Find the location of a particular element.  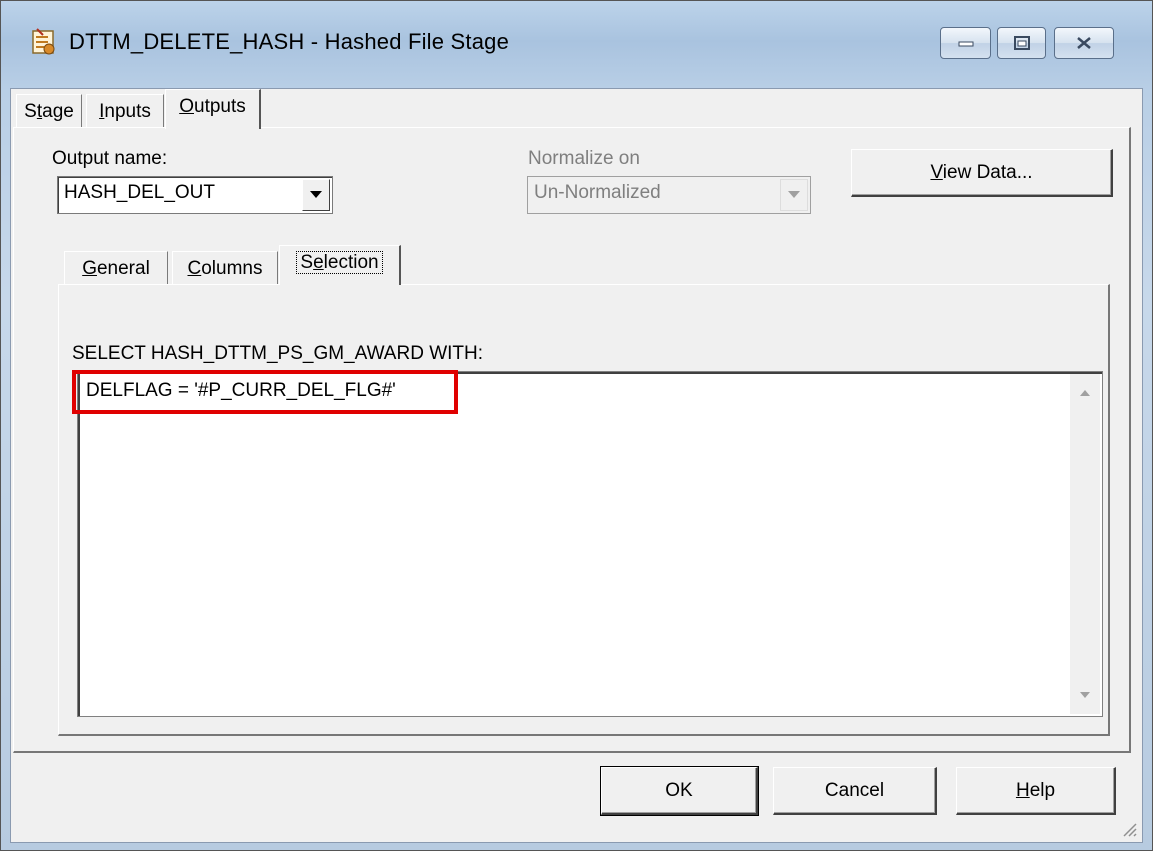

maximize-button is located at coordinates (1021, 43).